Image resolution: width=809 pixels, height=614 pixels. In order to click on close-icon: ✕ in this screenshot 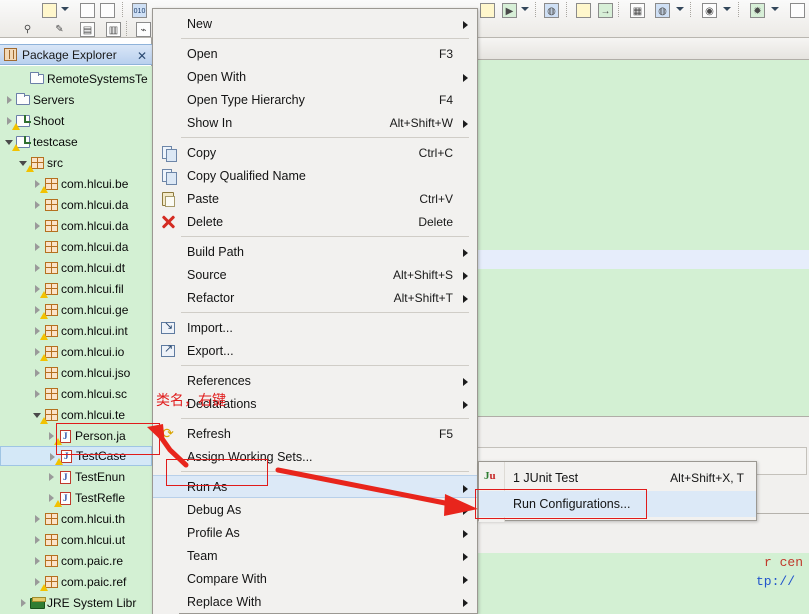, I will do `click(142, 56)`.